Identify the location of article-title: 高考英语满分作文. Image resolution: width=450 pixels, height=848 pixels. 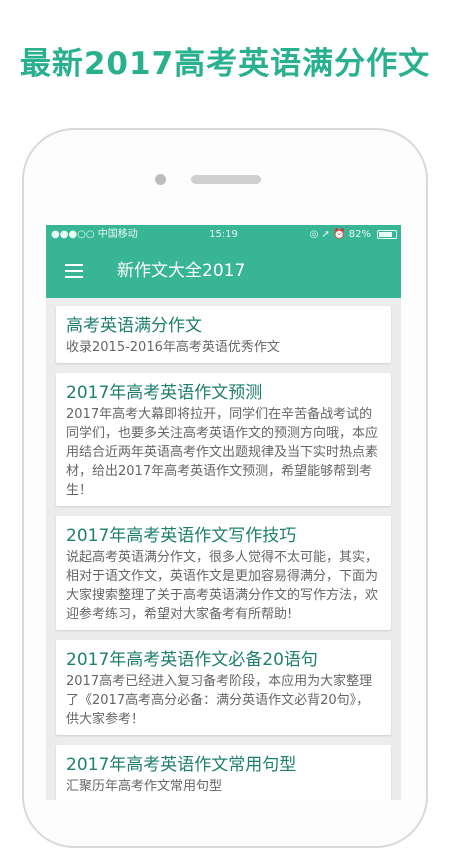
(134, 326).